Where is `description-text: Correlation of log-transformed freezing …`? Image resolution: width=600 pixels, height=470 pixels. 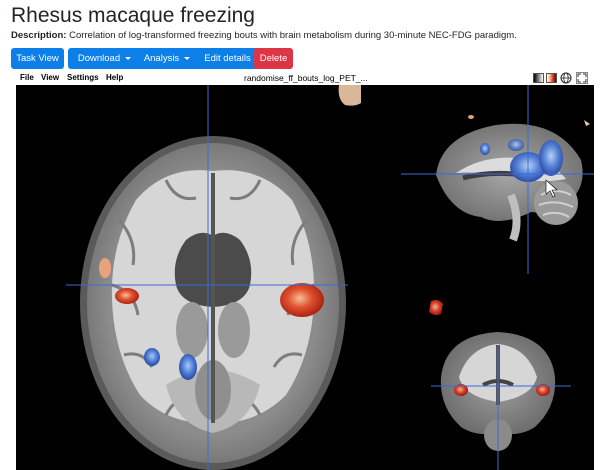
description-text: Correlation of log-transformed freezing … is located at coordinates (291, 35).